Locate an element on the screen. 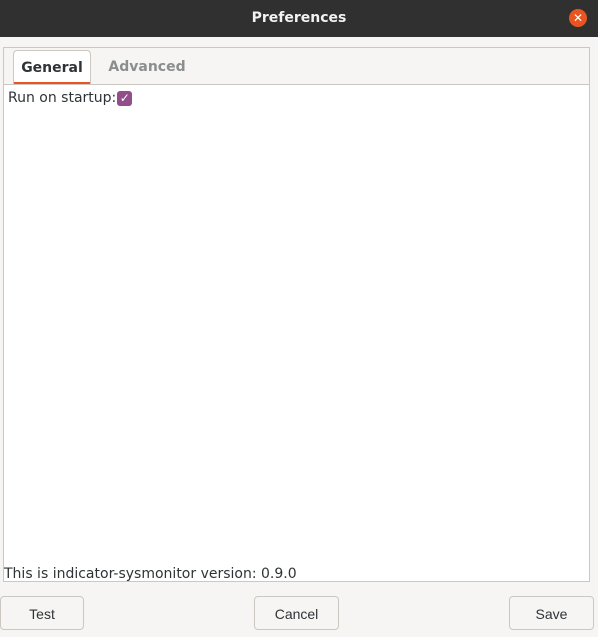  window-title: Preferences is located at coordinates (299, 18).